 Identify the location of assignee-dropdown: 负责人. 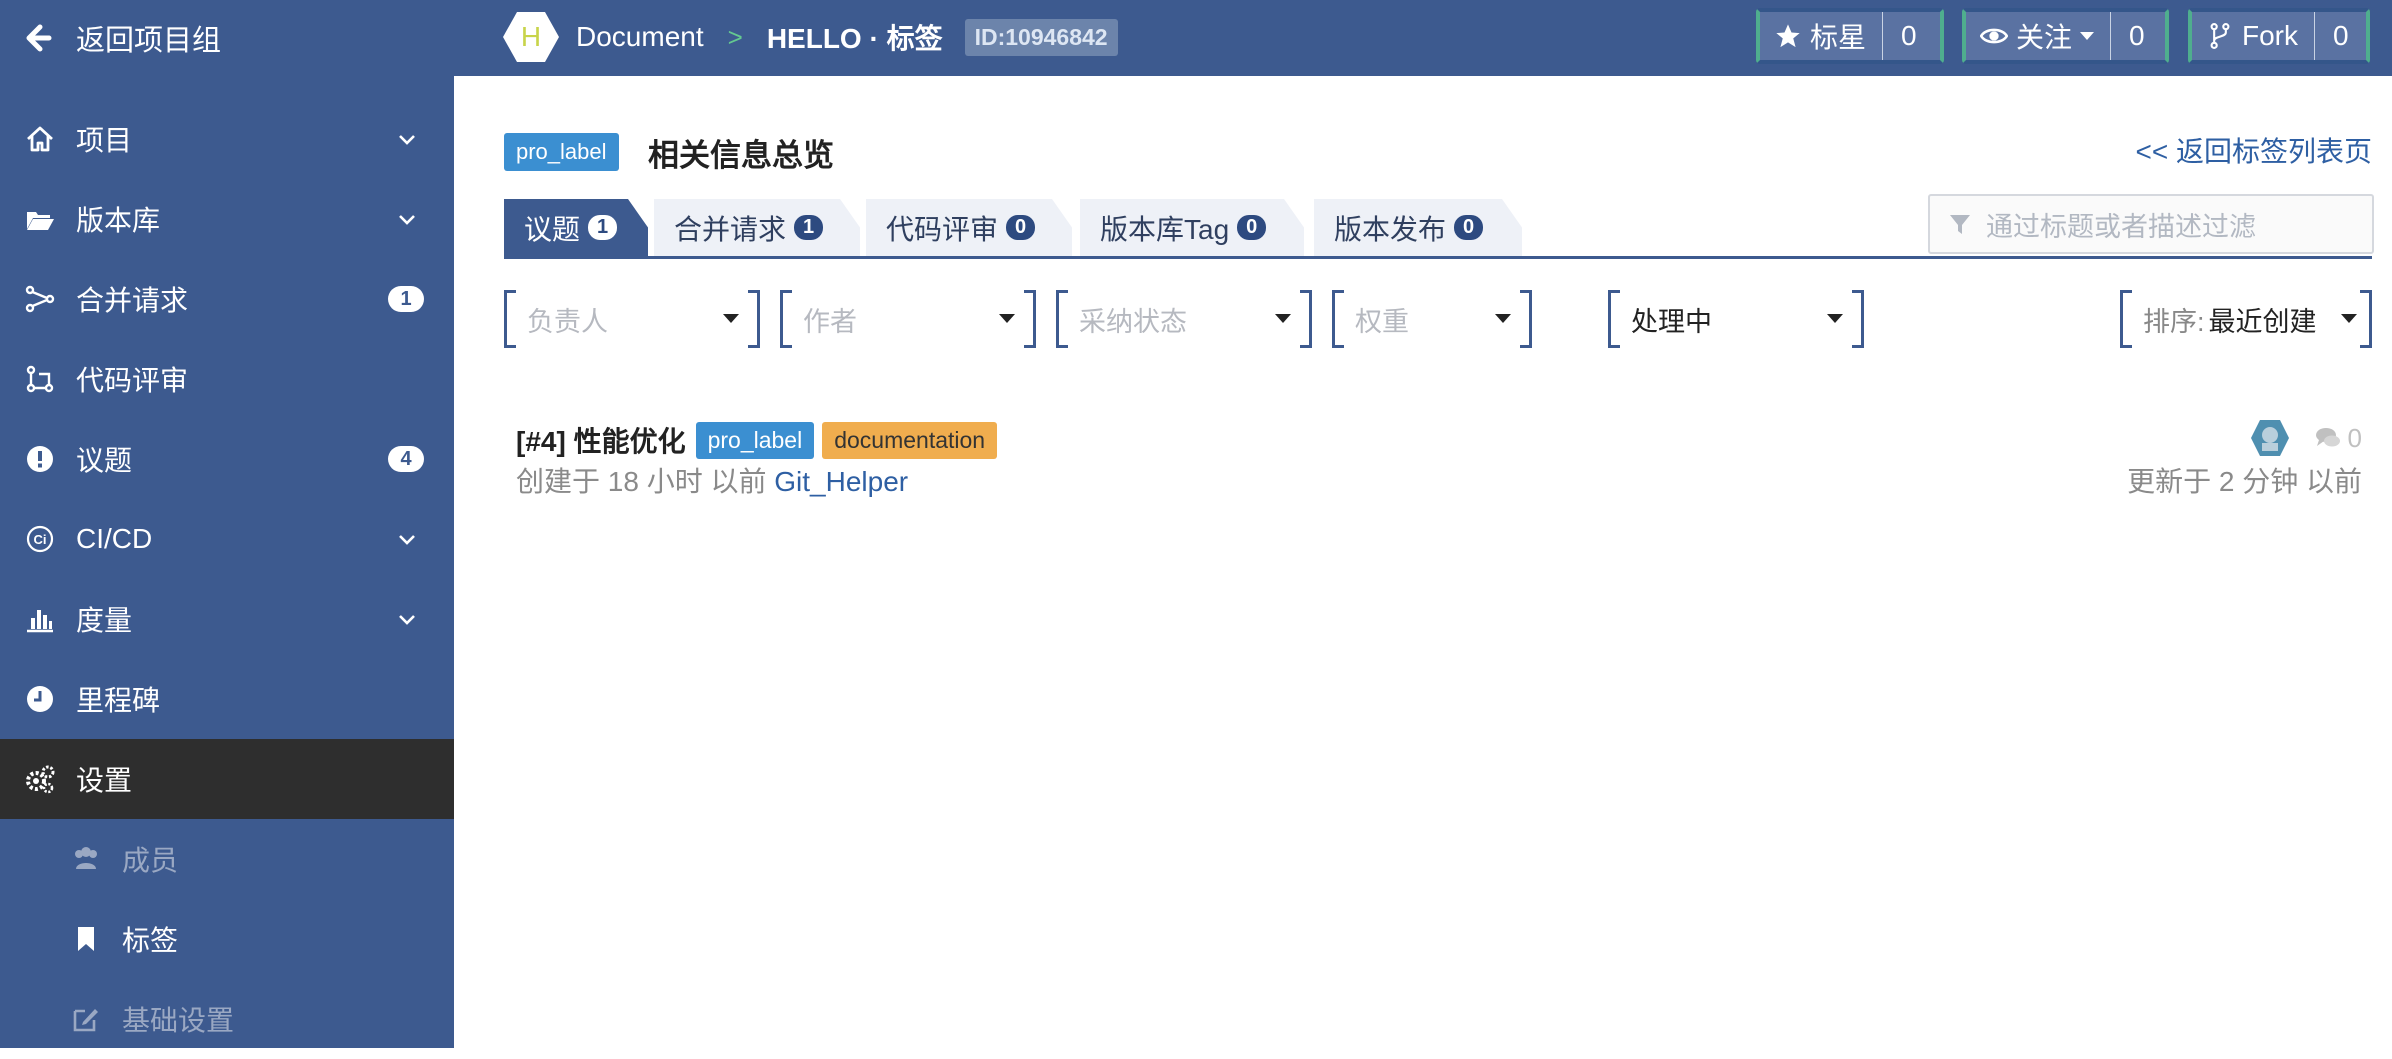
(632, 319).